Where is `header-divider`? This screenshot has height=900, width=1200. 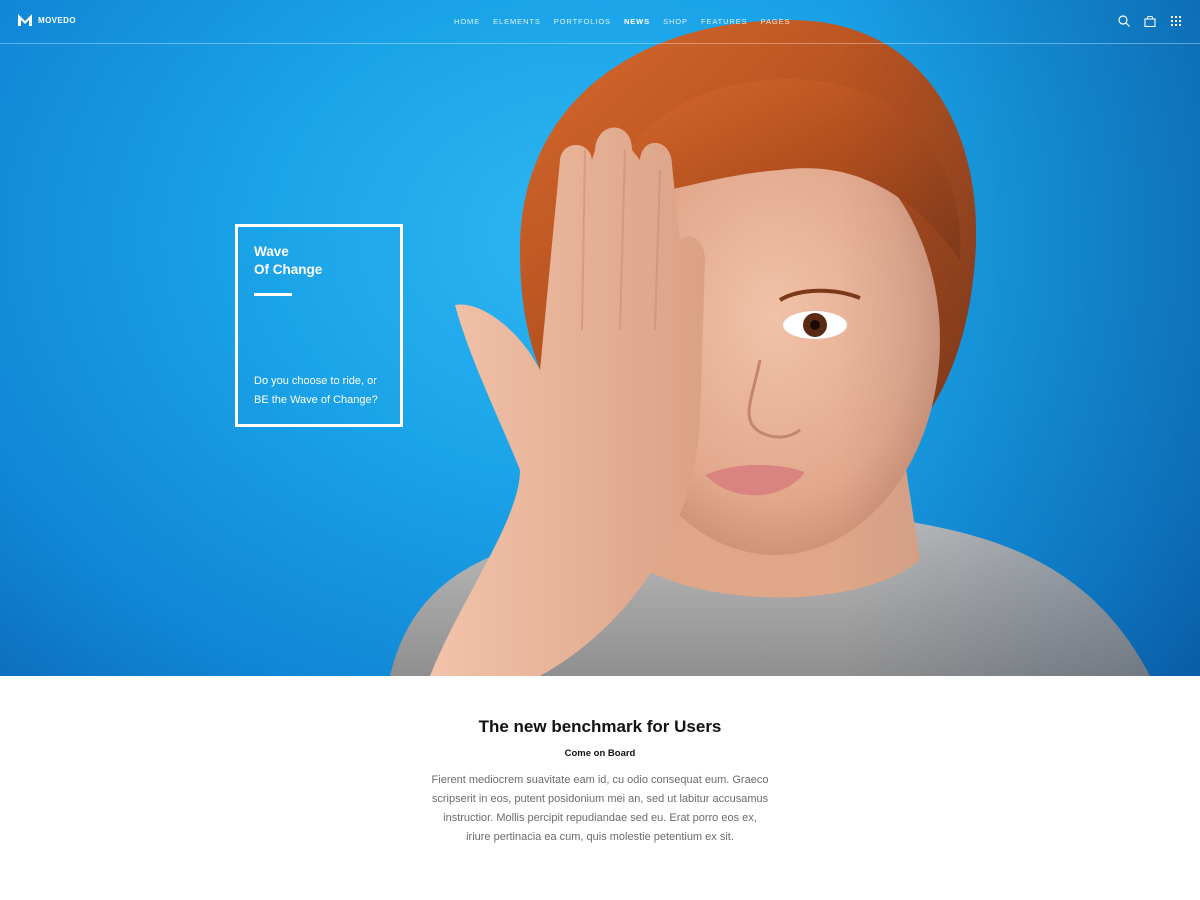 header-divider is located at coordinates (600, 43).